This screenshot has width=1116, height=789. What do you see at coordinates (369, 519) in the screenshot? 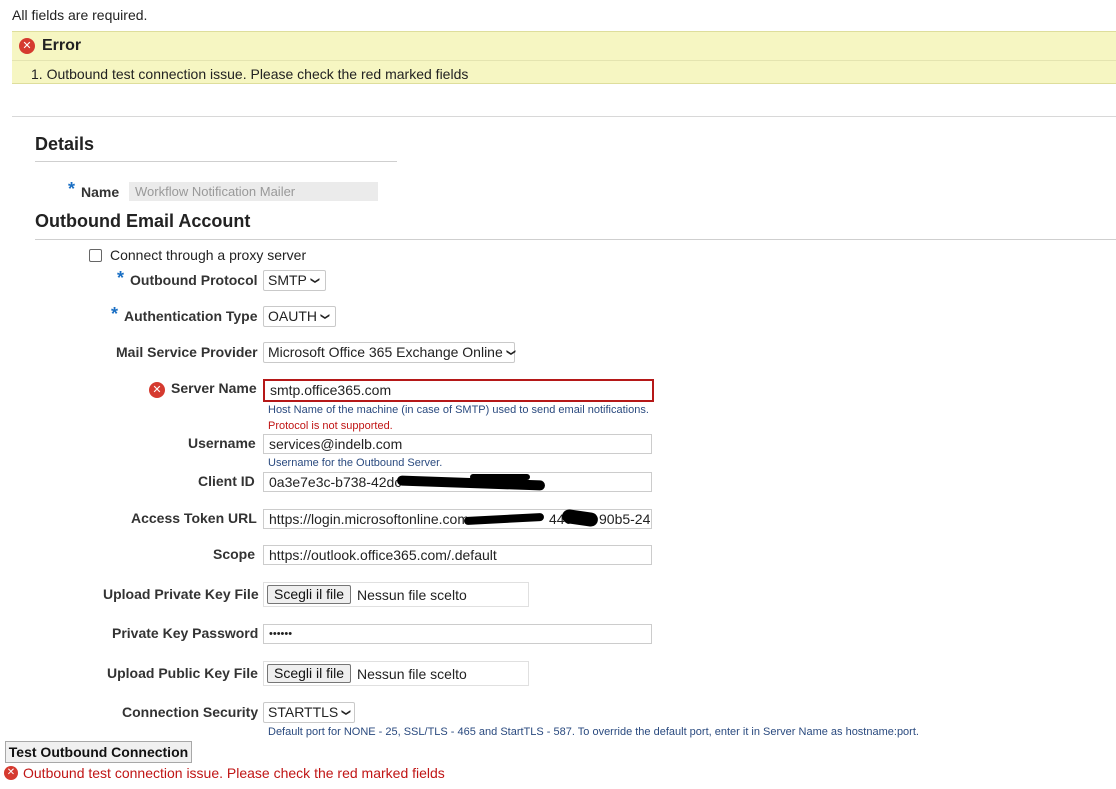
I see `access-token-url-value: https://login.microsoftonline.com` at bounding box center [369, 519].